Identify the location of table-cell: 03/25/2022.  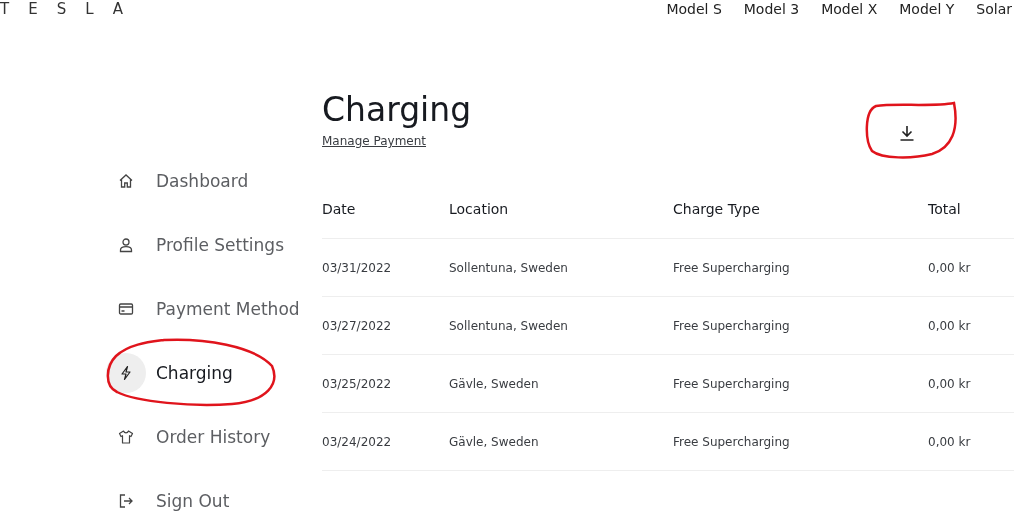
(385, 383).